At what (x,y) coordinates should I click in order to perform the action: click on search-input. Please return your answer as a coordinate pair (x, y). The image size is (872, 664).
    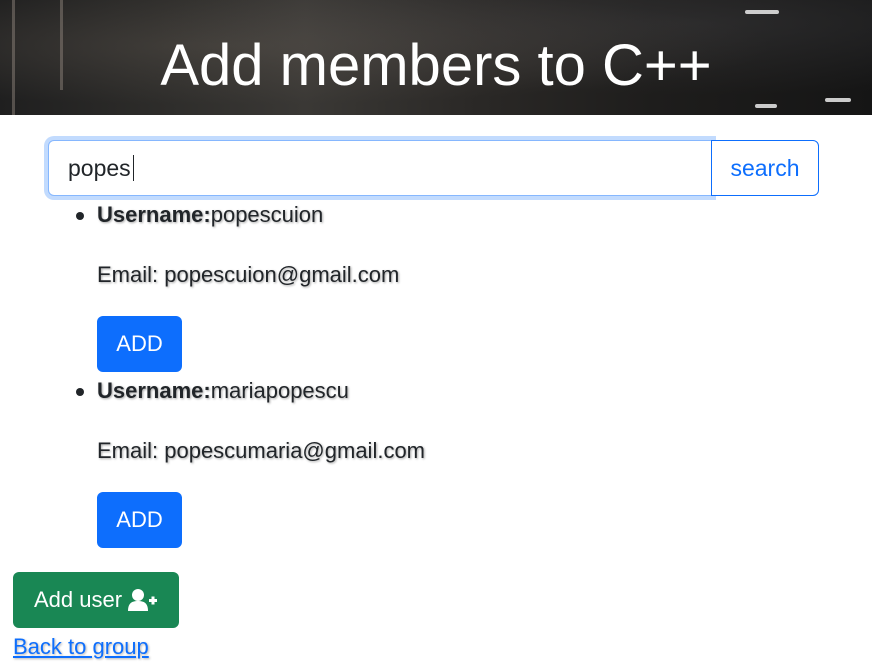
    Looking at the image, I should click on (380, 168).